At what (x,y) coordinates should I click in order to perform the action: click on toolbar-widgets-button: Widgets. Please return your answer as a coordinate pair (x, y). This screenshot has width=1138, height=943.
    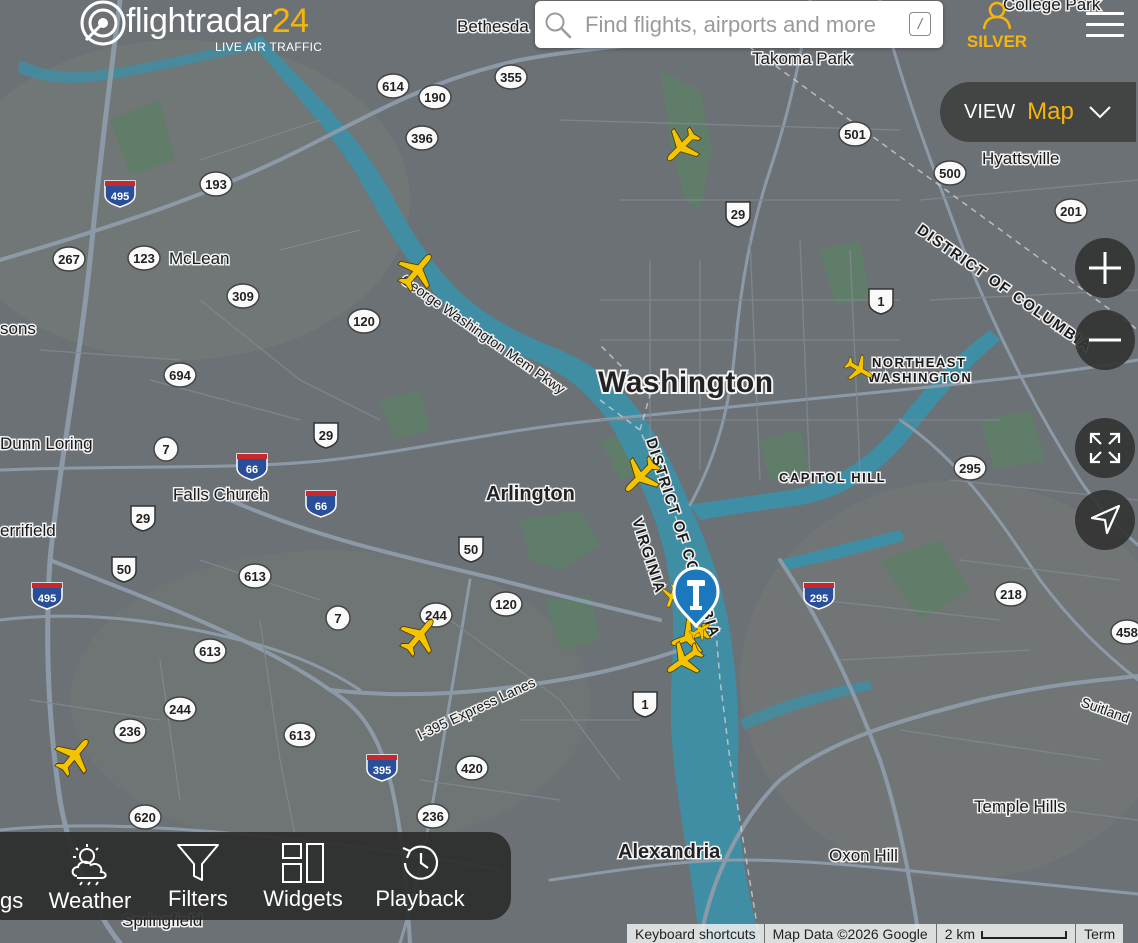
    Looking at the image, I should click on (303, 876).